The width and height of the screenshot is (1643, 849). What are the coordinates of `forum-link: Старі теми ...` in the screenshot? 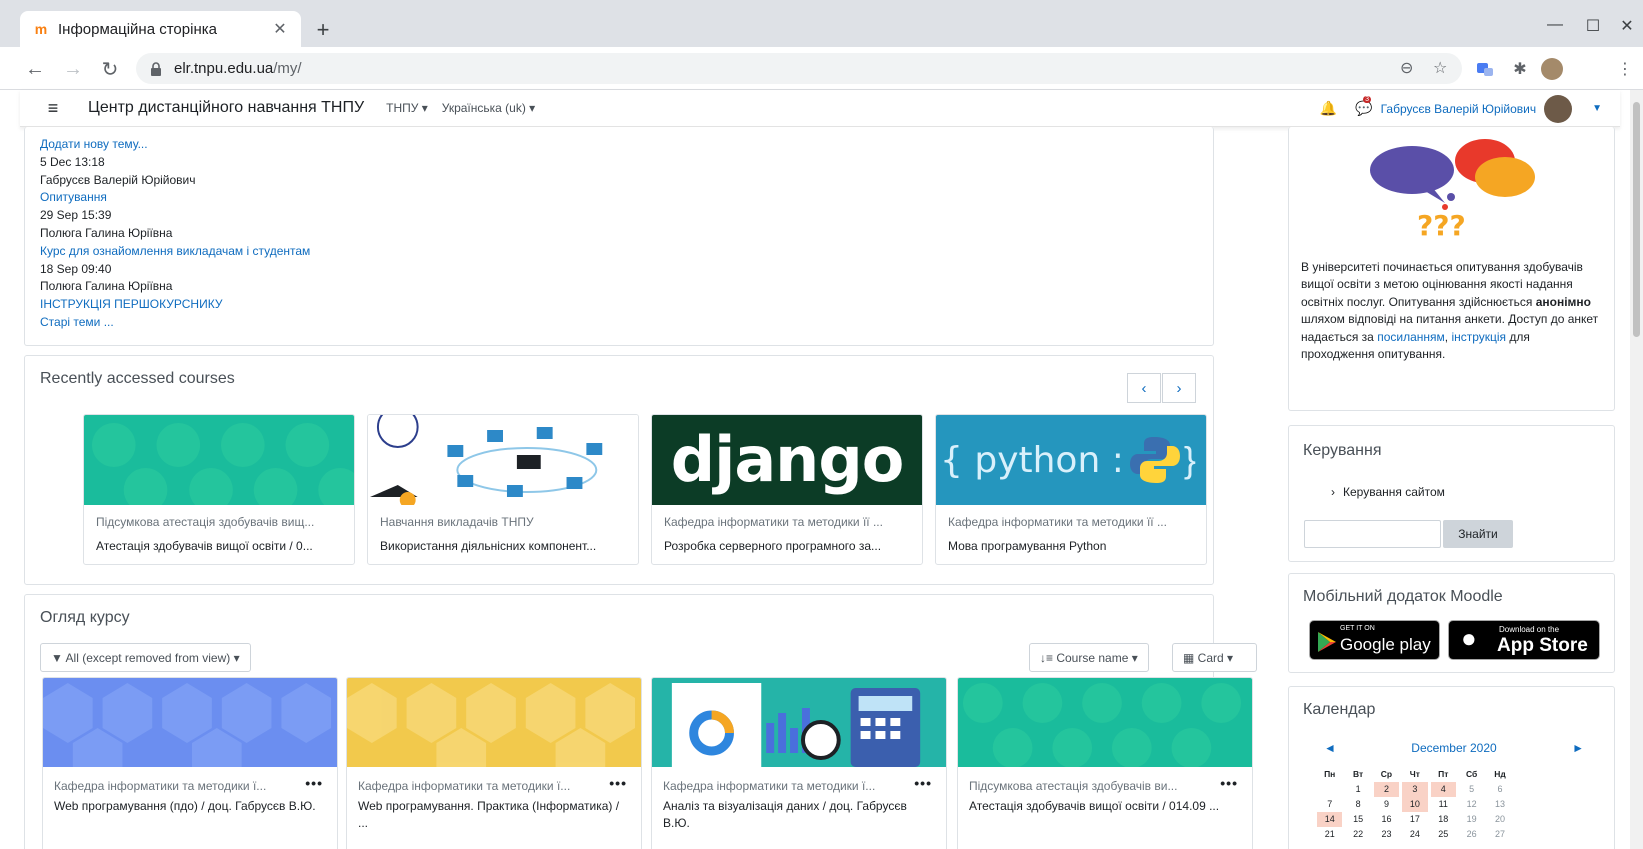 It's located at (619, 323).